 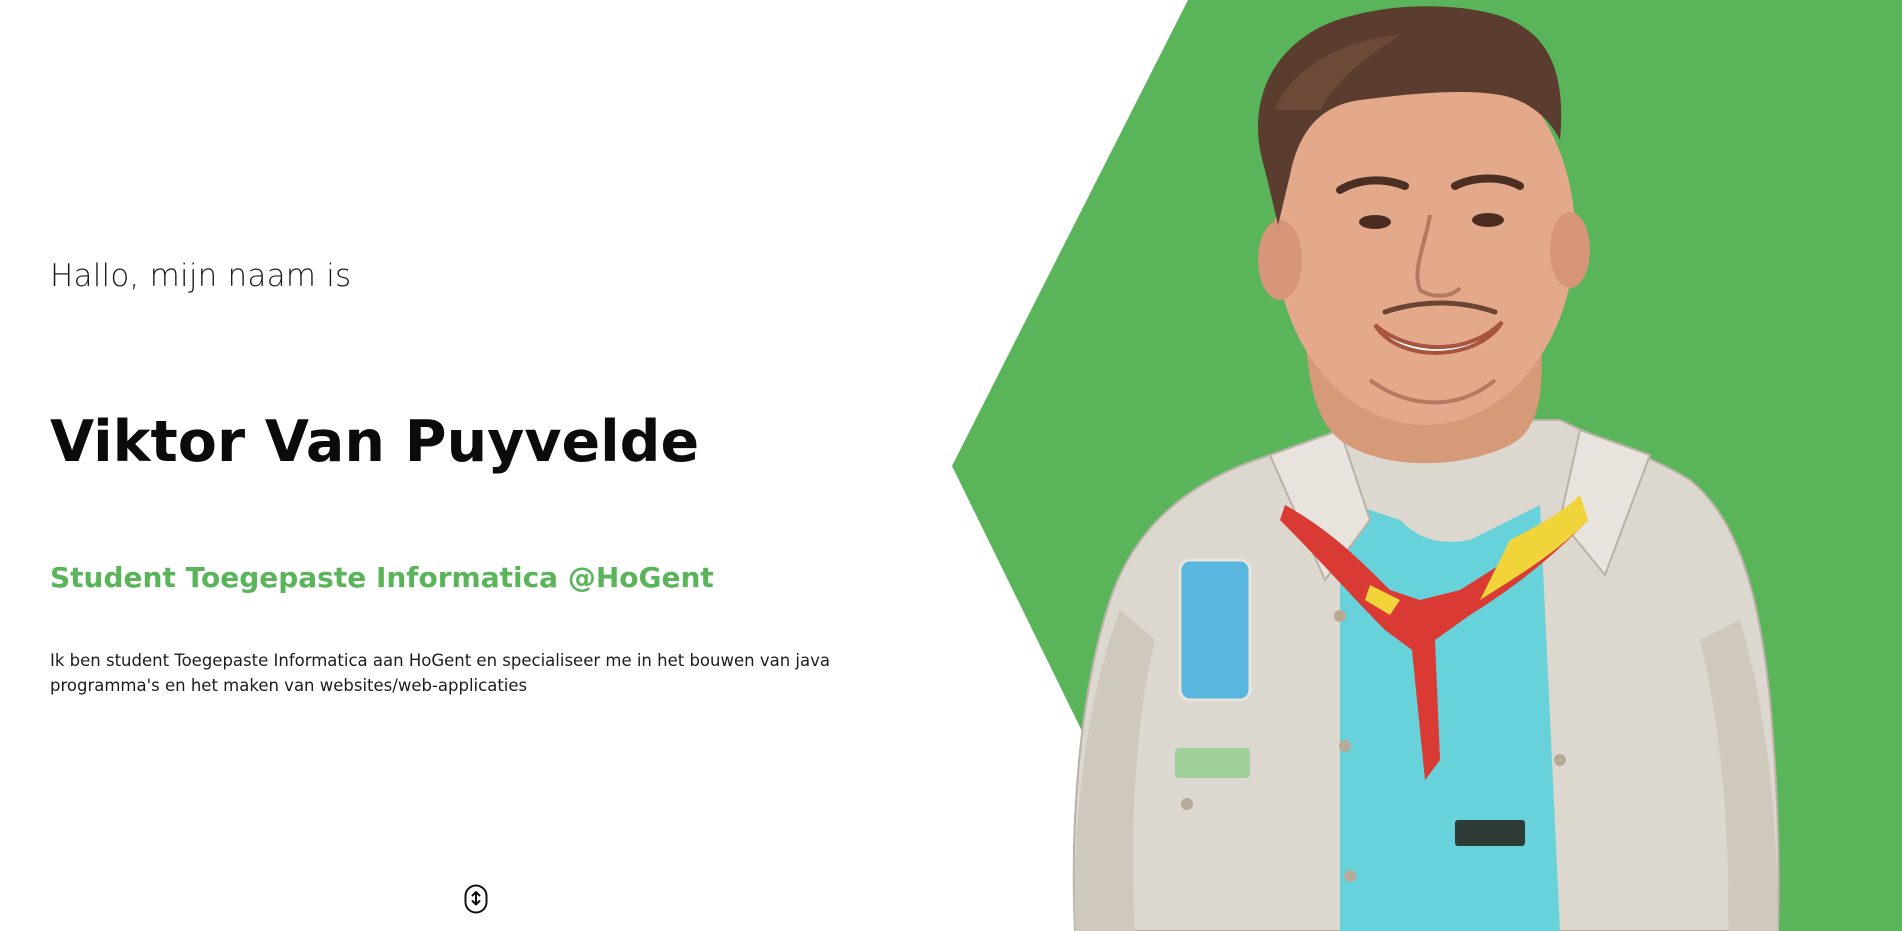 I want to click on scroll-down-link, so click(x=476, y=899).